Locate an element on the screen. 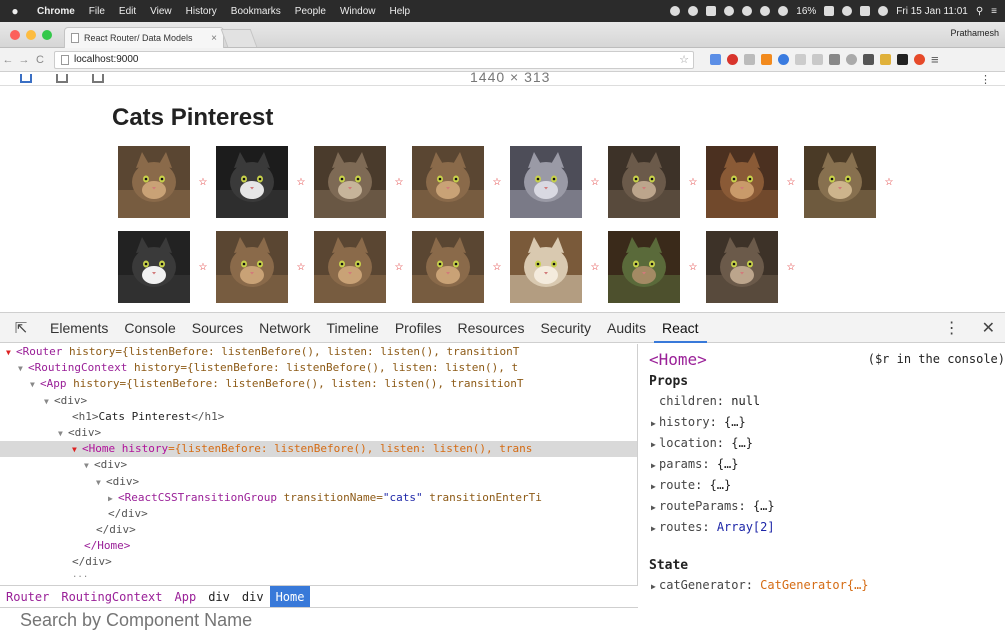  menu-people: People is located at coordinates (310, 11).